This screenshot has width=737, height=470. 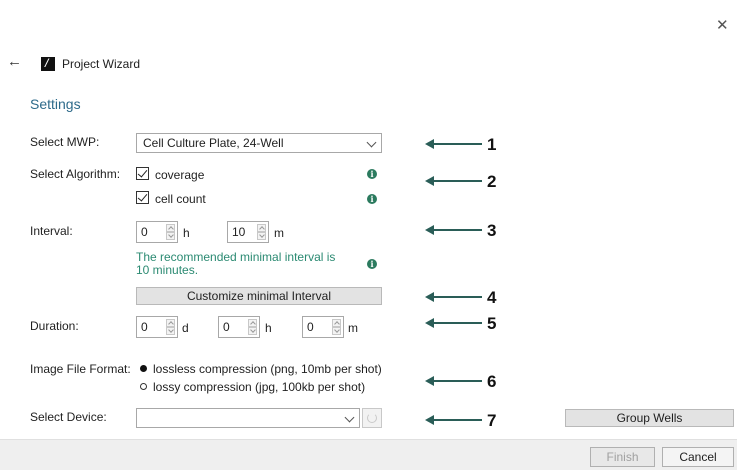 I want to click on cell-count-label: cell count, so click(x=180, y=199).